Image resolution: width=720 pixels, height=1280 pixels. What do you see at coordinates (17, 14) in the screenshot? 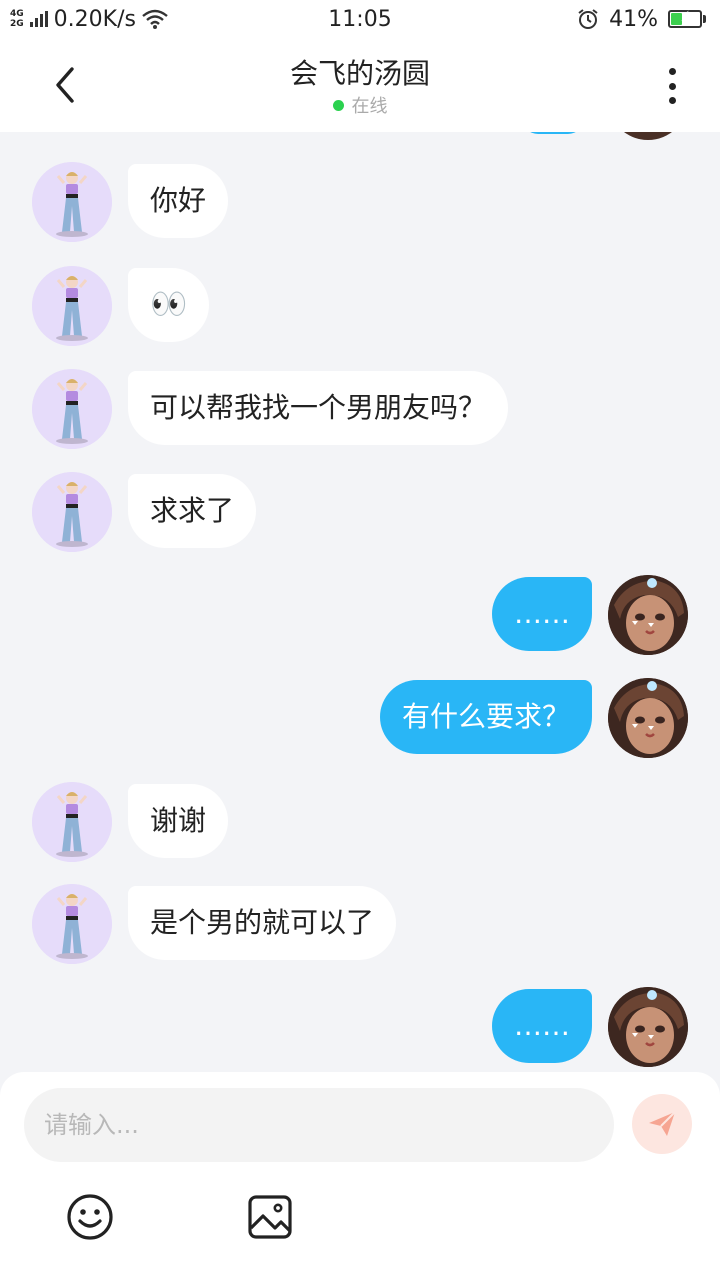
I see `network-type-top: 4G` at bounding box center [17, 14].